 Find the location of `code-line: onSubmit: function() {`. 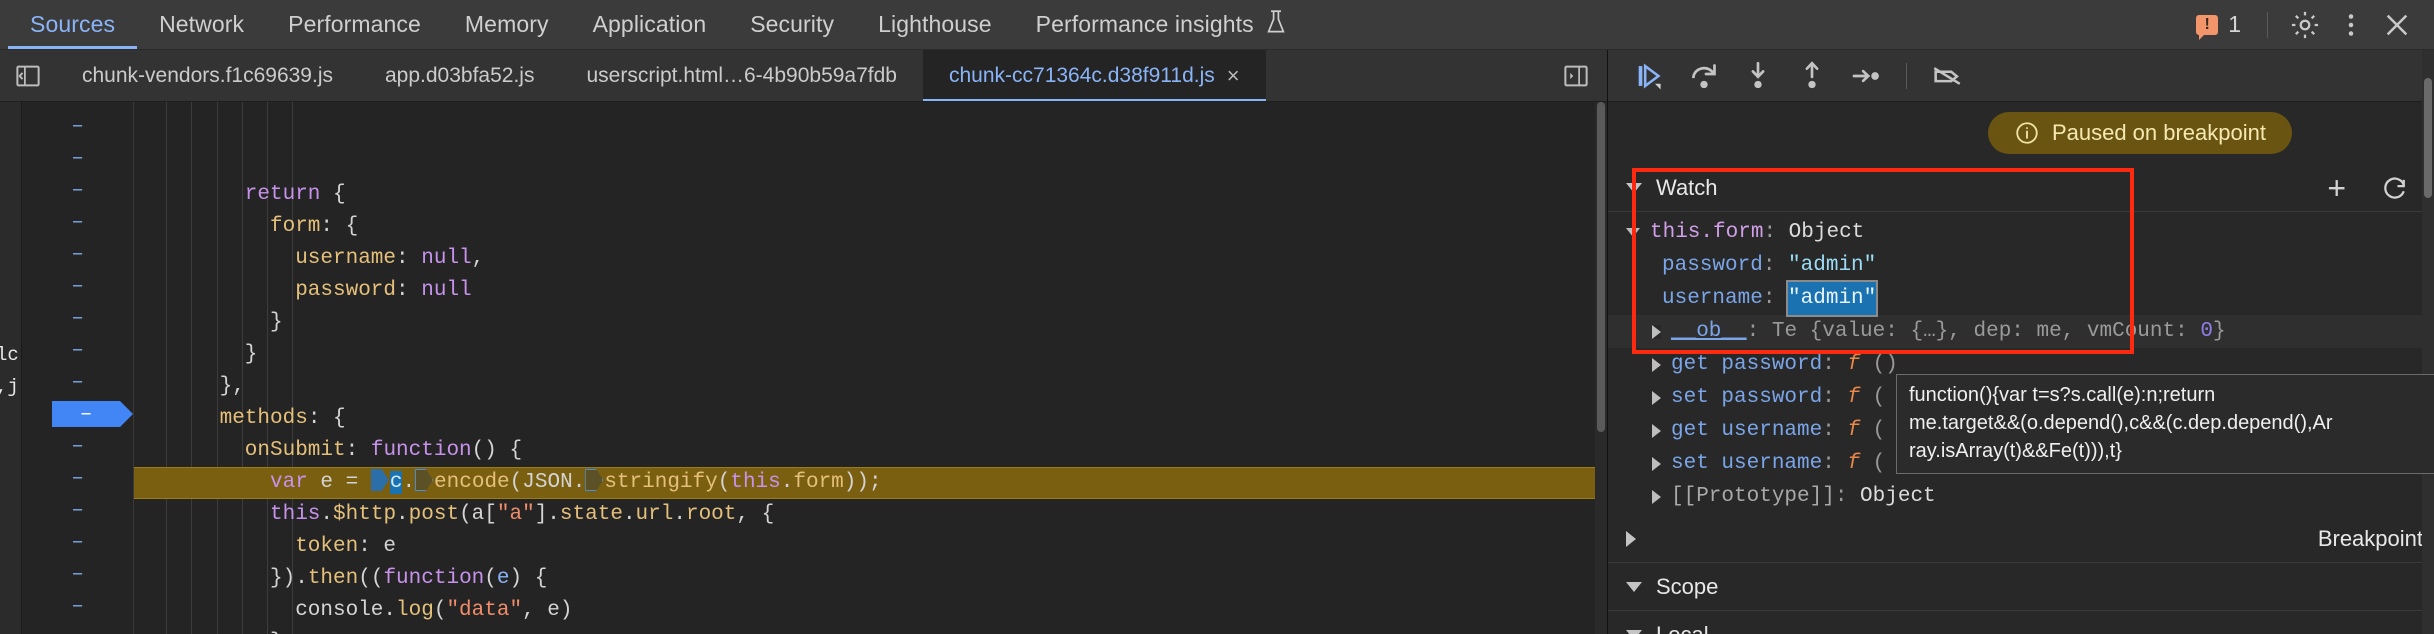

code-line: onSubmit: function() { is located at coordinates (870, 451).